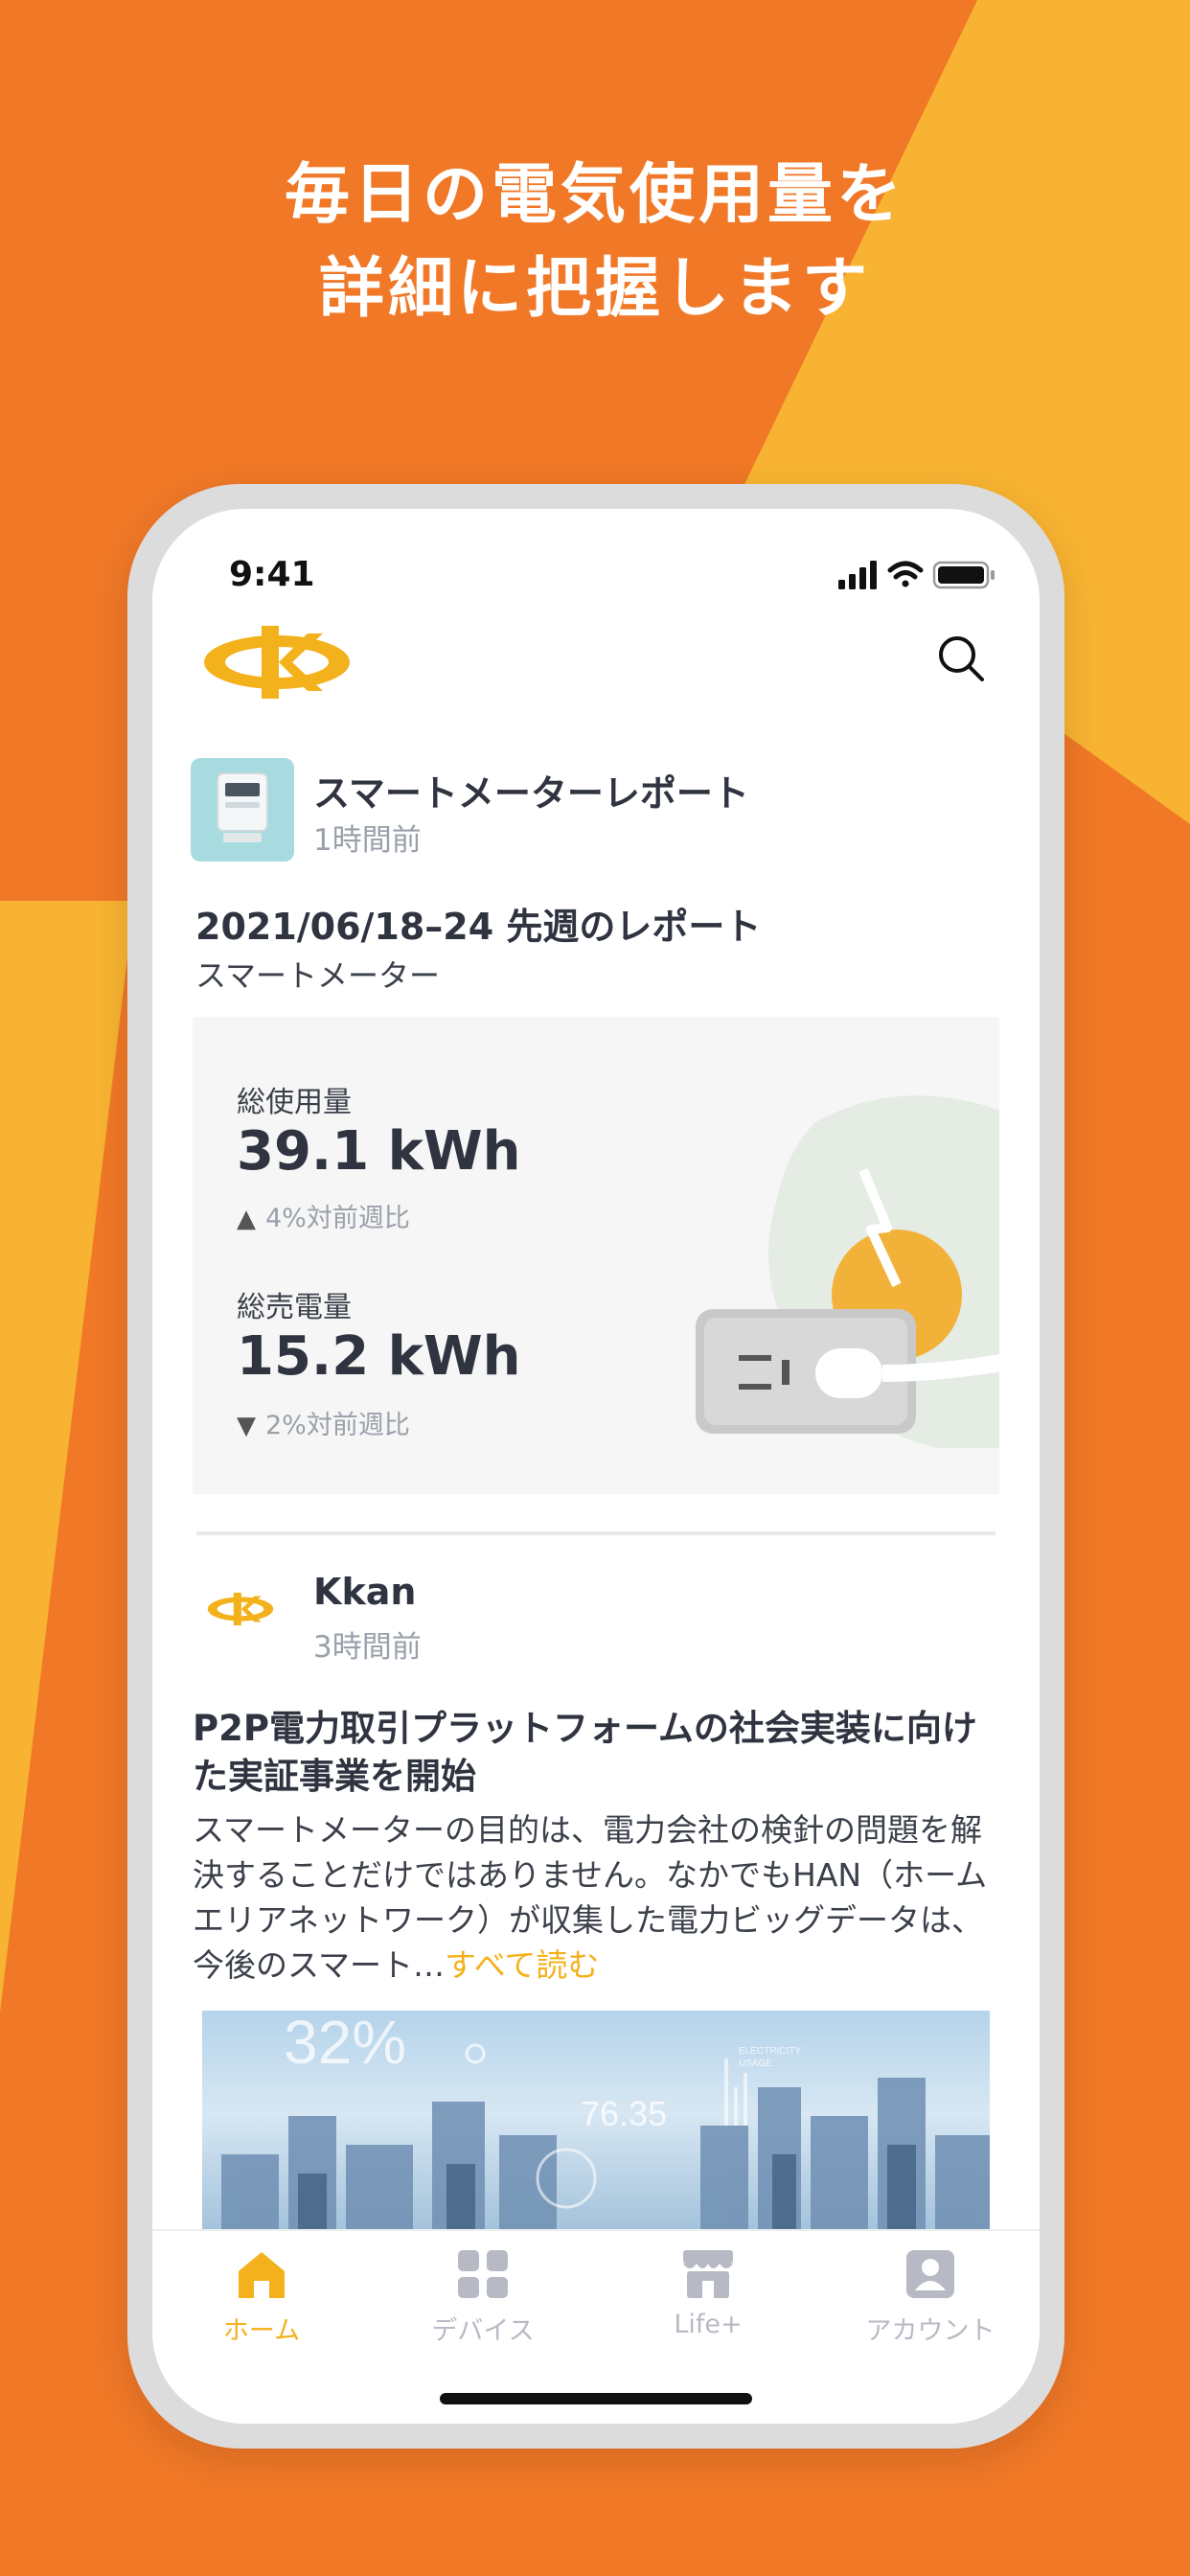 The image size is (1190, 2576). I want to click on usage-delta: ▲ 4%対前週比, so click(324, 1215).